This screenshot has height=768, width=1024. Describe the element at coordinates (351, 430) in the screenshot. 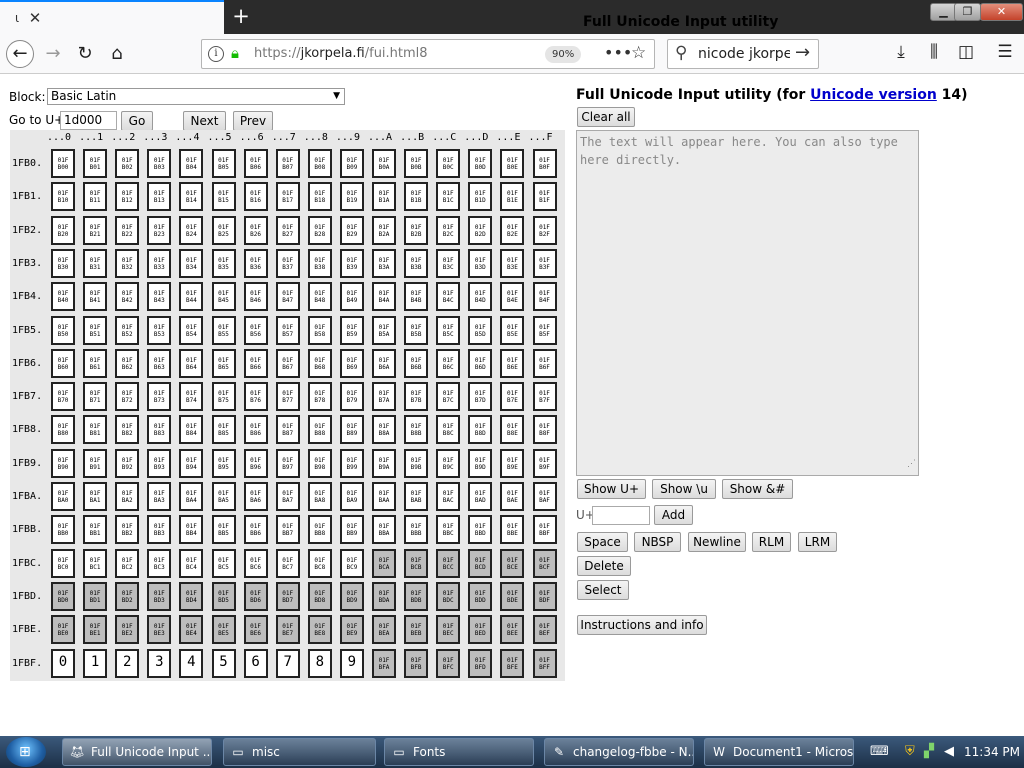

I see `char-cell: 01F B89` at that location.